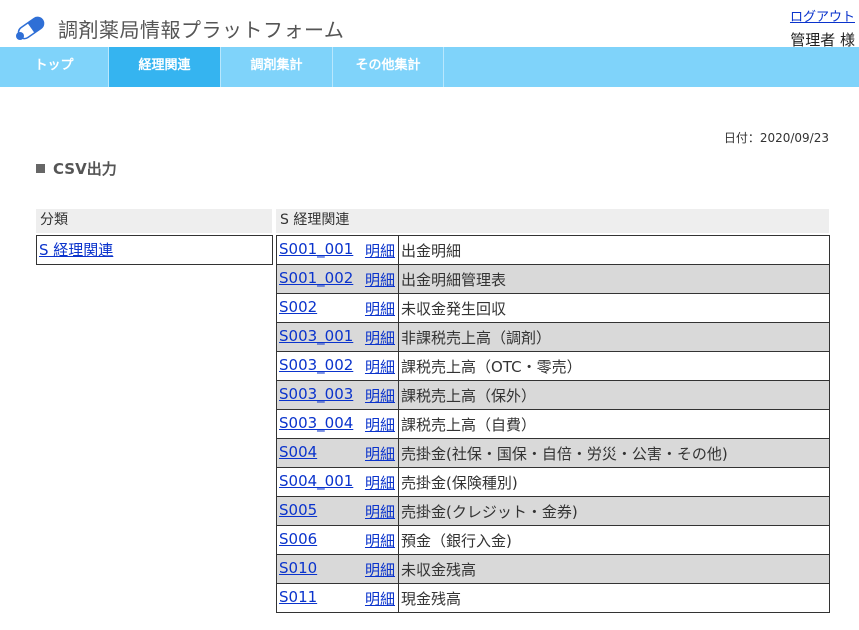 This screenshot has height=630, width=859. Describe the element at coordinates (776, 138) in the screenshot. I see `date-label: 日付：2020/09/23` at that location.